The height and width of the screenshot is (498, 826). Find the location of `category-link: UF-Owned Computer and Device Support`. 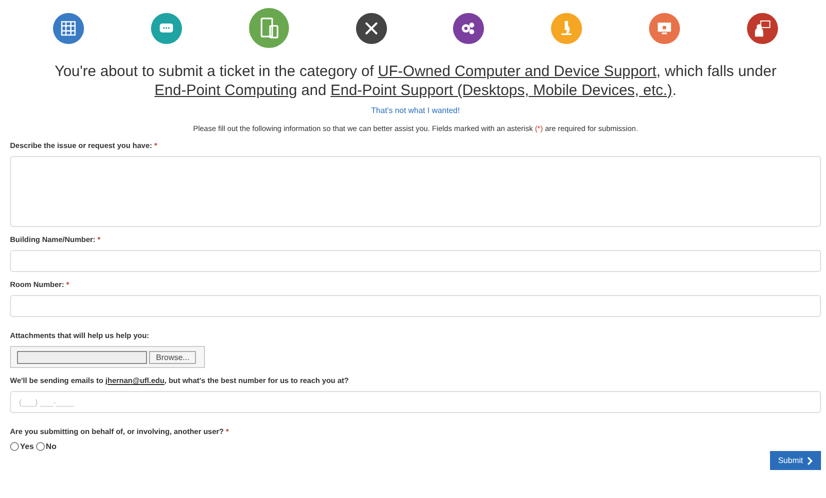

category-link: UF-Owned Computer and Device Support is located at coordinates (517, 71).